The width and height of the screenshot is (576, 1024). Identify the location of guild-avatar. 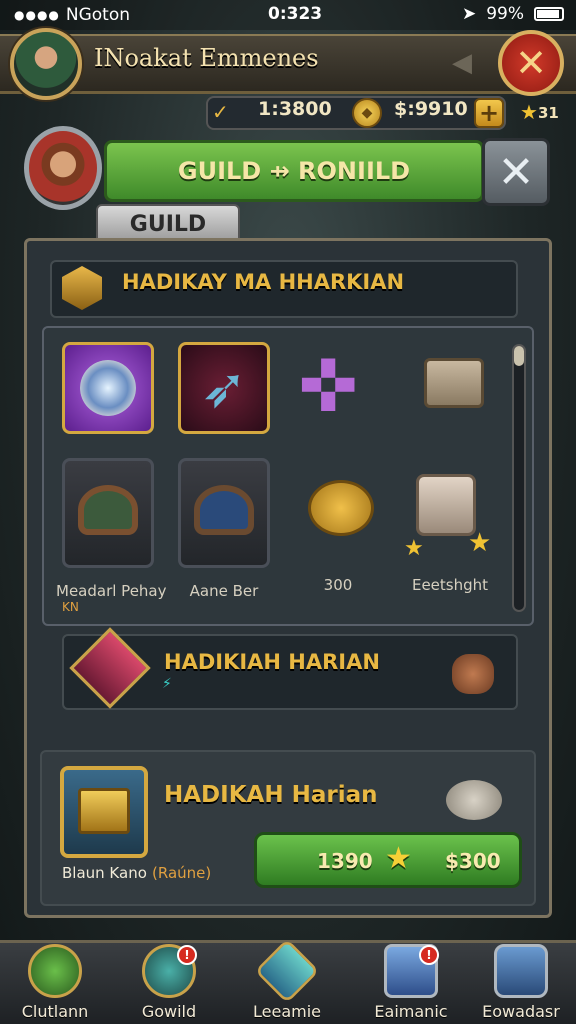
(63, 168).